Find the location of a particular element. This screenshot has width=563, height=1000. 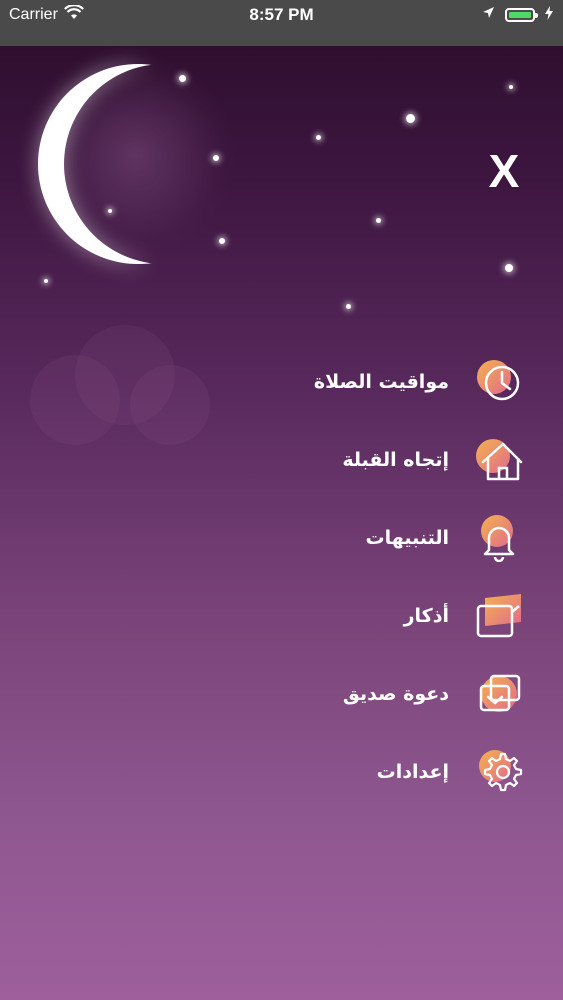

menu-item-prayer-times: مواقيت الصلاة is located at coordinates (313, 382).